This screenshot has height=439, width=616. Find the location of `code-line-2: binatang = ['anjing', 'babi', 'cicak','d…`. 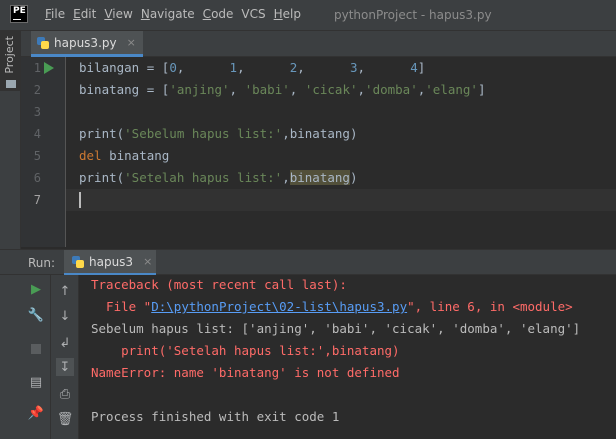

code-line-2: binatang = ['anjing', 'babi', 'cicak','d… is located at coordinates (282, 89).